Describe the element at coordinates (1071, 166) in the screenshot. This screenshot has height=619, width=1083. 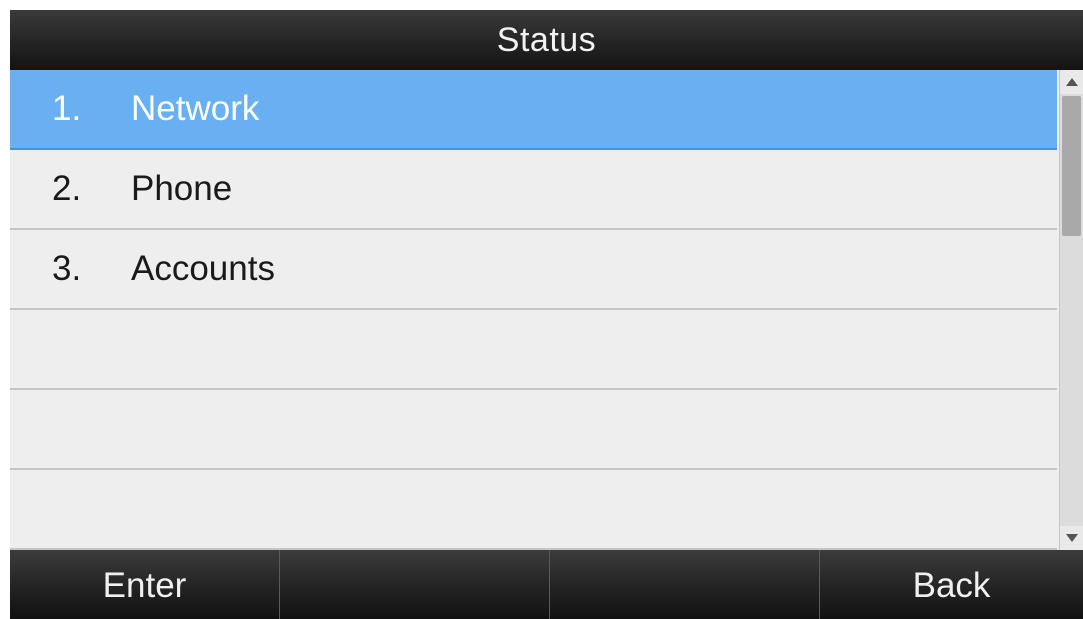
I see `scroll-thumb` at that location.